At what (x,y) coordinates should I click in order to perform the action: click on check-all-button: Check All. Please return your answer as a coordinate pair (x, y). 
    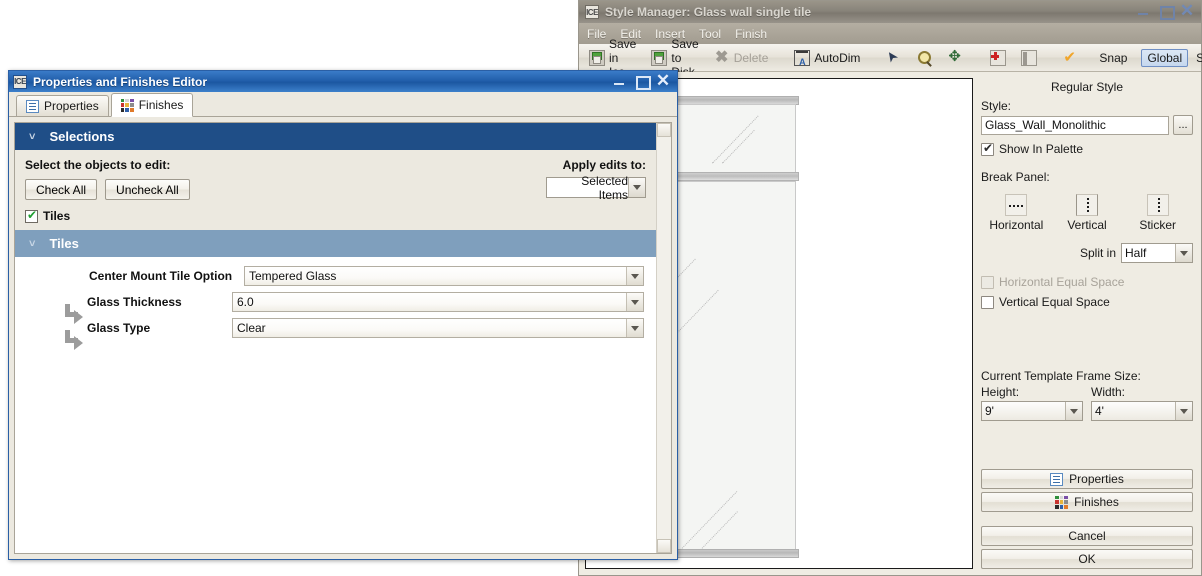
    Looking at the image, I should click on (61, 189).